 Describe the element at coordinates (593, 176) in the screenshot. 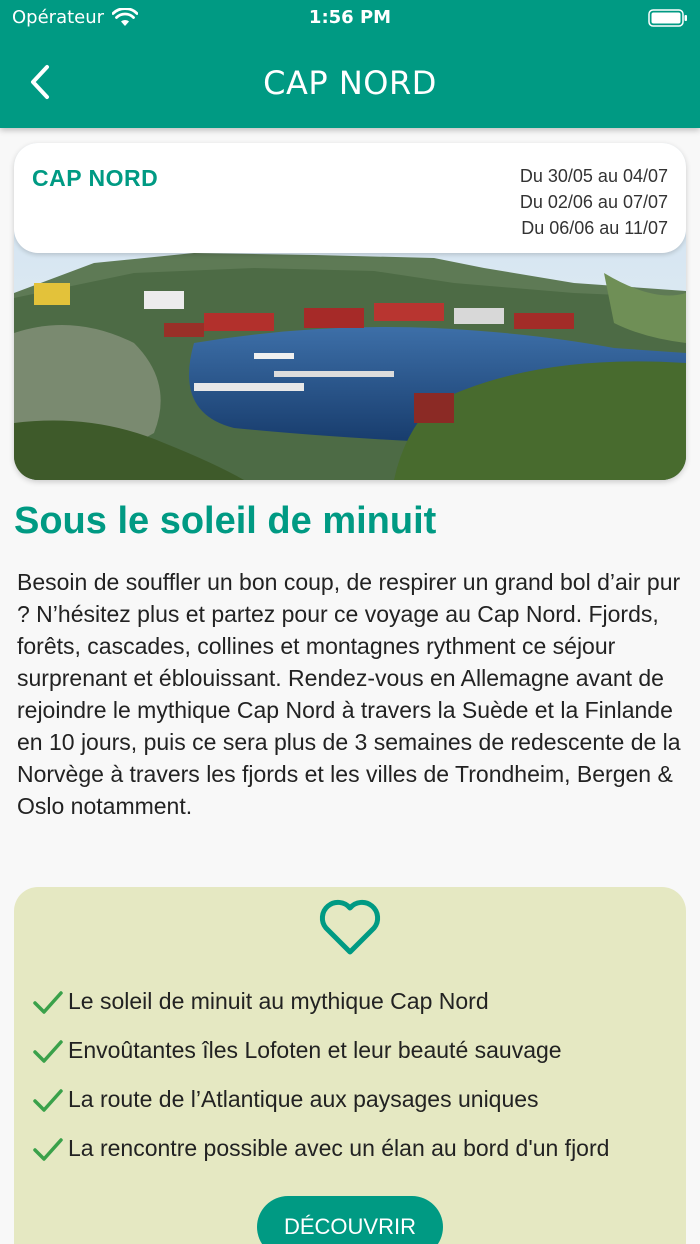

I see `date-range: Du 30/05 au 04/07` at that location.